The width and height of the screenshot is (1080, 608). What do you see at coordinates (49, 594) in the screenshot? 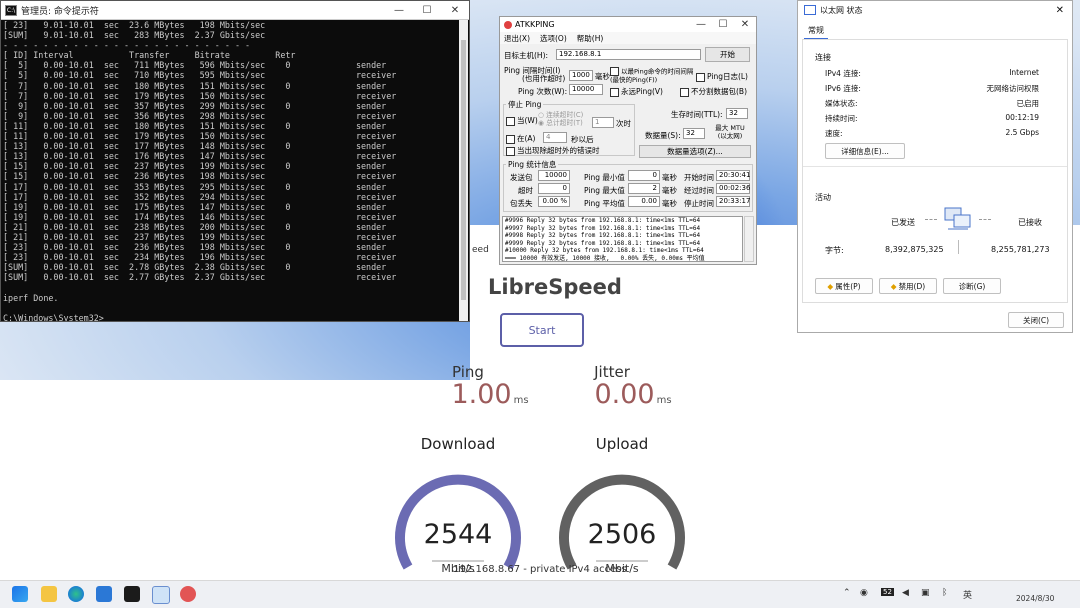
I see `file-explorer-icon` at bounding box center [49, 594].